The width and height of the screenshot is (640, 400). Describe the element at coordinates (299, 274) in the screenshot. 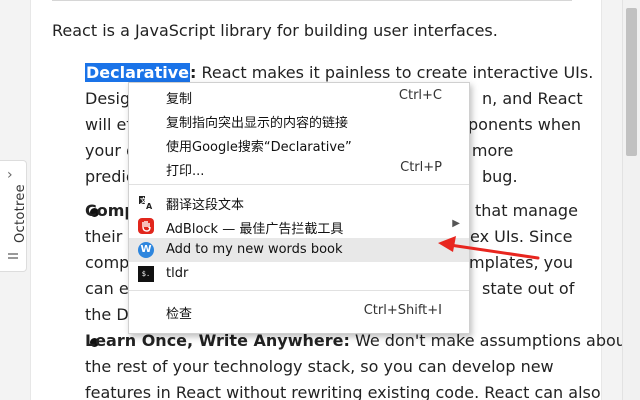

I see `menu-item-tldr: $. tldr` at that location.